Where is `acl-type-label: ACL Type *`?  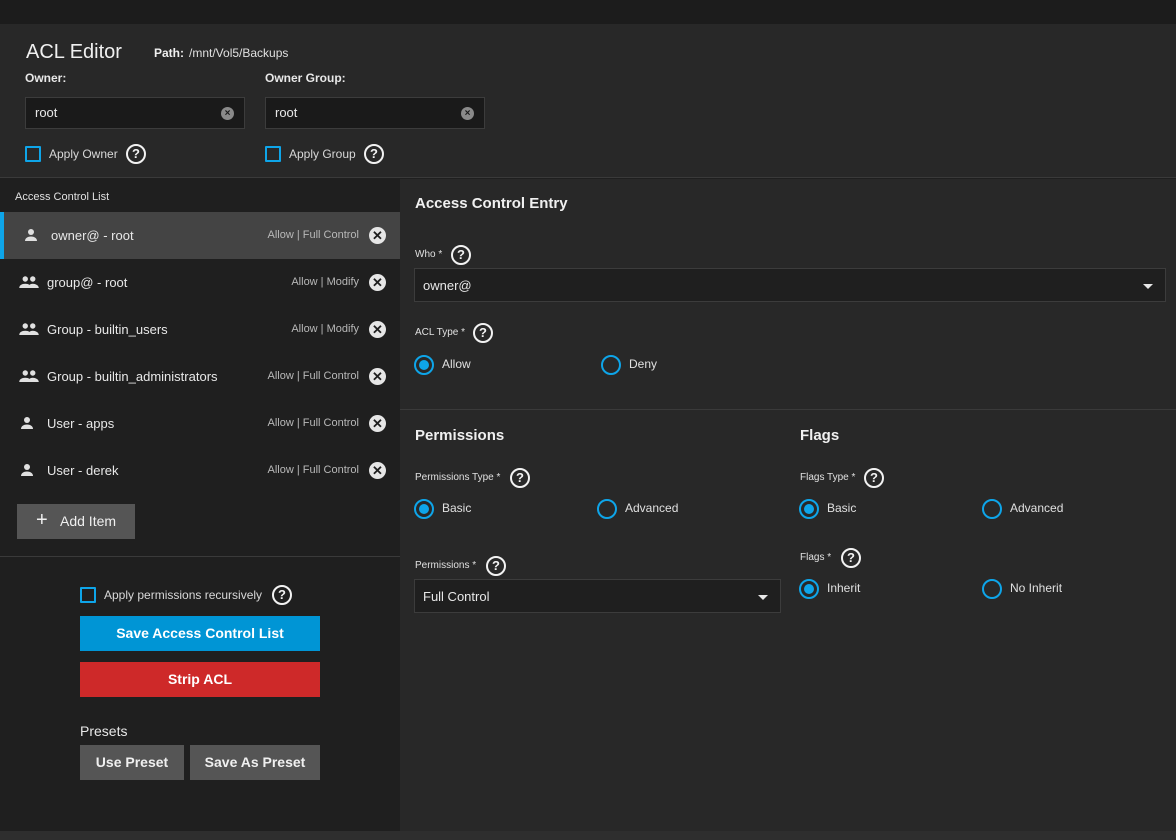
acl-type-label: ACL Type * is located at coordinates (440, 332).